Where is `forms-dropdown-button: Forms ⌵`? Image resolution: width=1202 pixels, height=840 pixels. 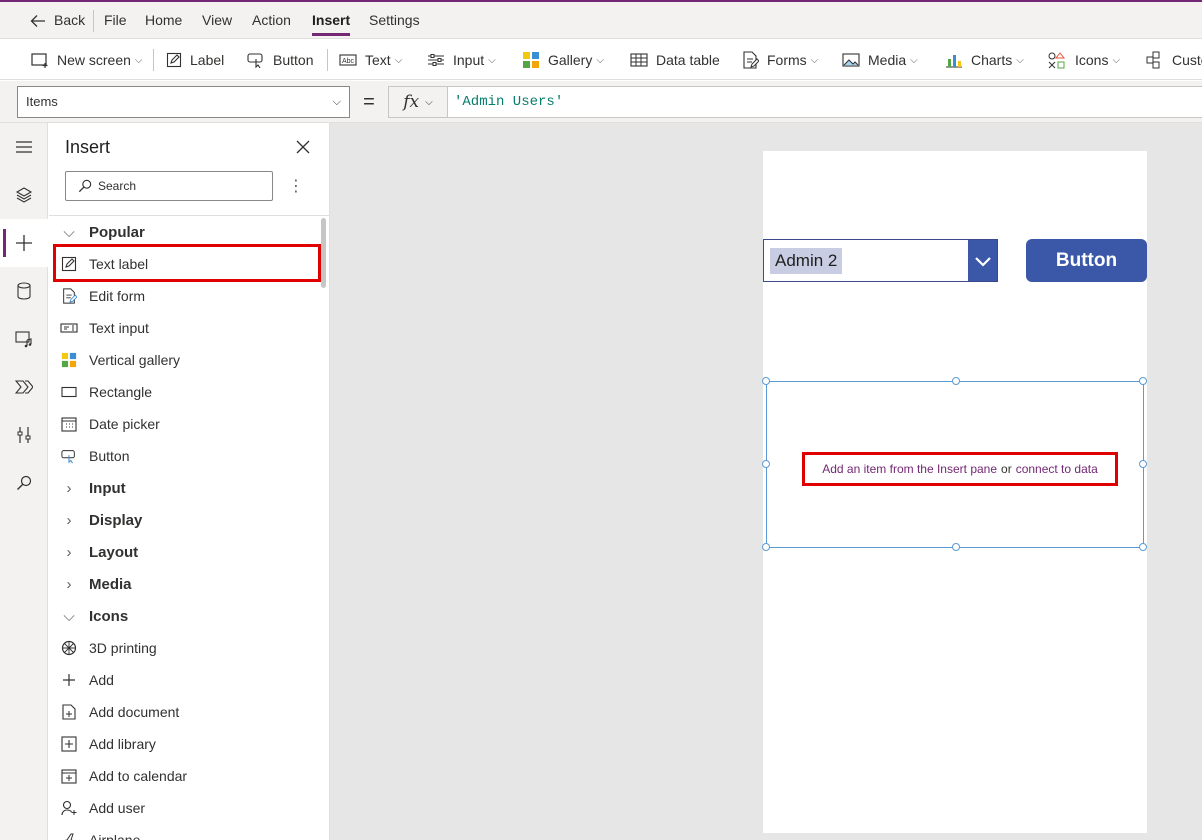
forms-dropdown-button: Forms ⌵ is located at coordinates (779, 59).